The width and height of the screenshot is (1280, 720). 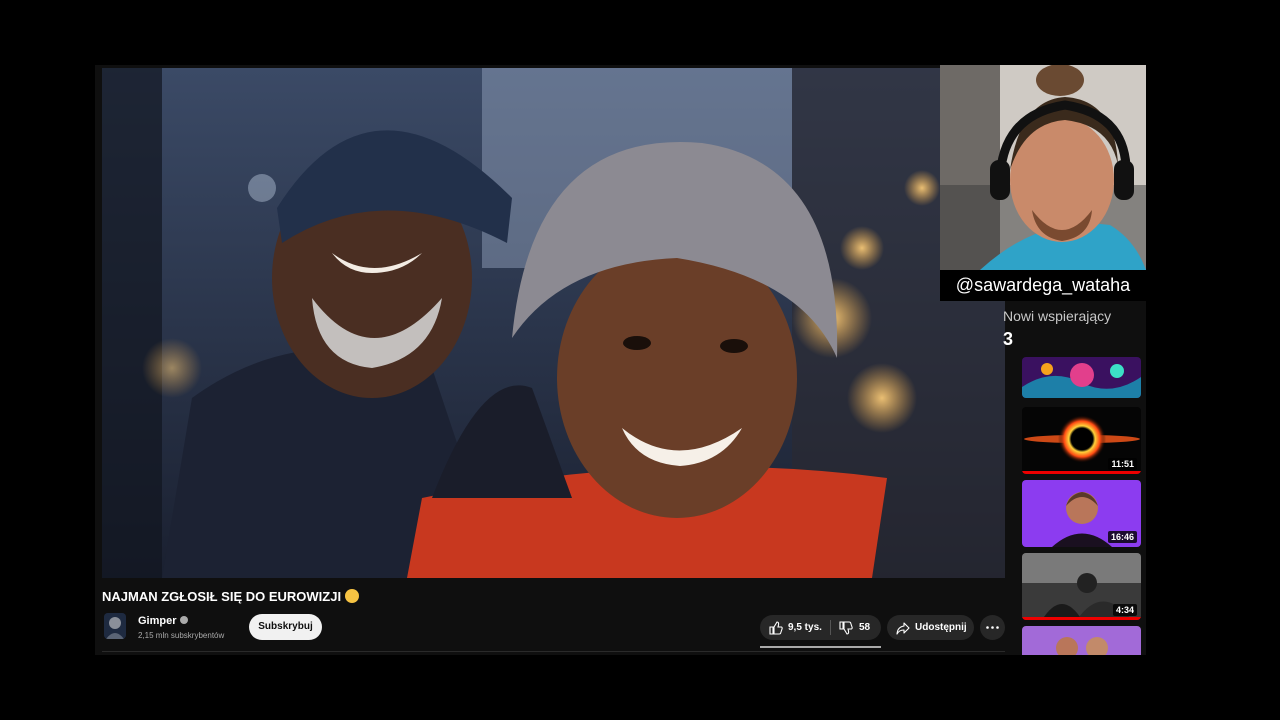 What do you see at coordinates (1008, 339) in the screenshot?
I see `supporters-count: 3` at bounding box center [1008, 339].